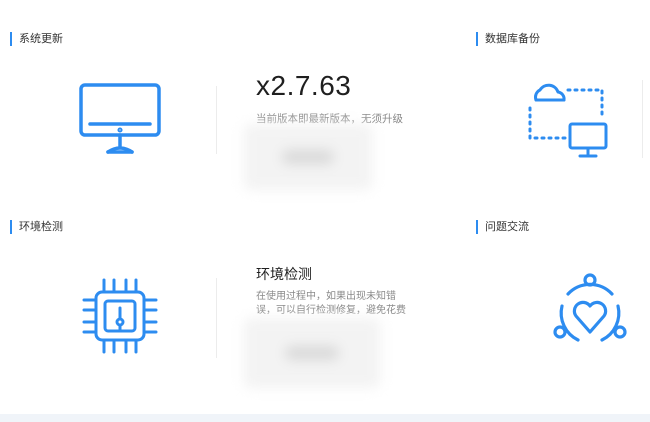 The width and height of the screenshot is (650, 422). Describe the element at coordinates (120, 119) in the screenshot. I see `monitor-icon` at that location.